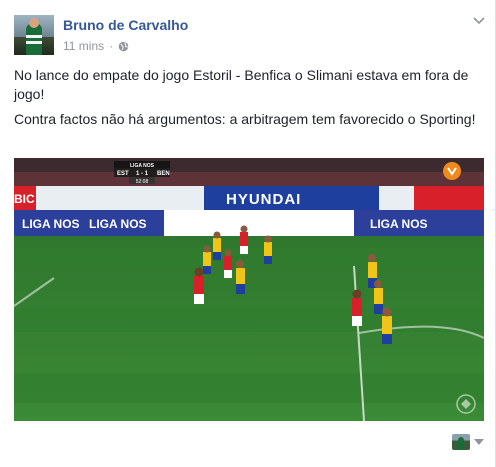 This screenshot has width=496, height=467. Describe the element at coordinates (479, 21) in the screenshot. I see `chevron-down-icon` at that location.